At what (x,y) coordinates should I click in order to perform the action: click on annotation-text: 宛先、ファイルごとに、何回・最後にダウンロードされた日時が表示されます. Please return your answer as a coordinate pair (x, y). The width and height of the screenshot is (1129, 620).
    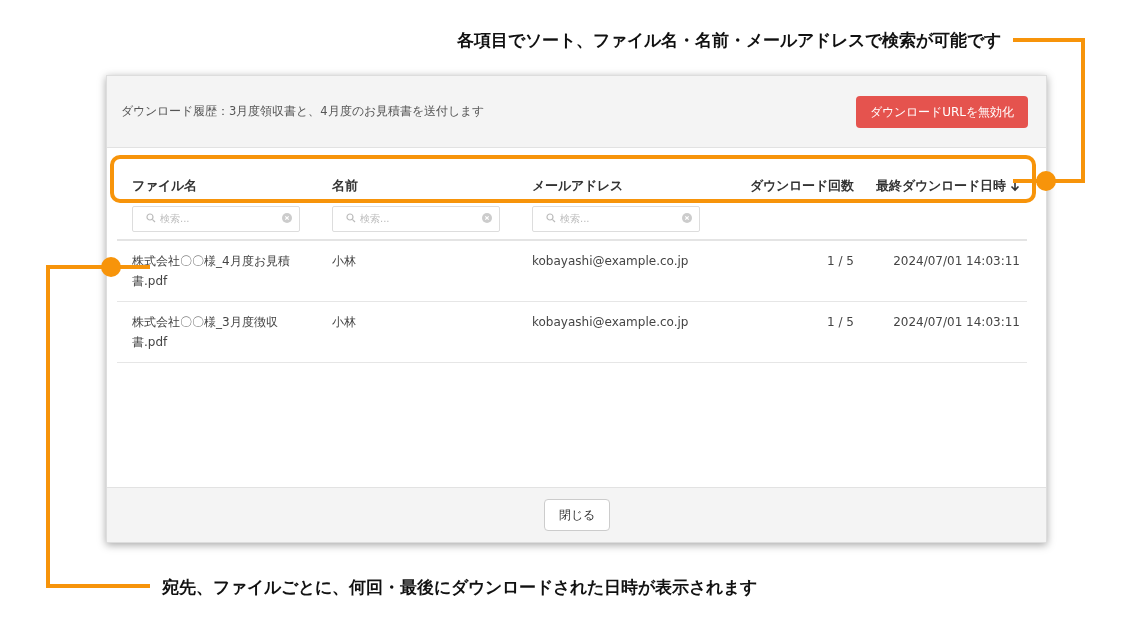
    Looking at the image, I should click on (459, 587).